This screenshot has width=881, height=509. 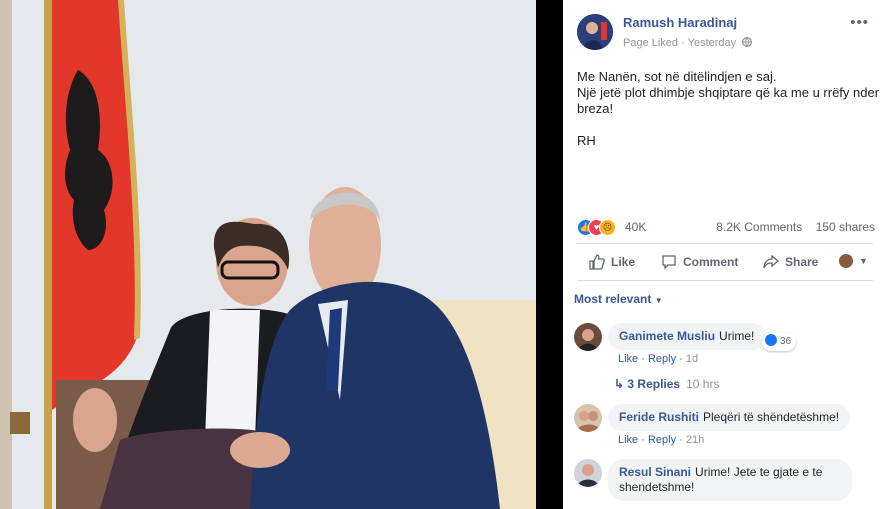 I want to click on post-text-line: breza!, so click(x=595, y=108).